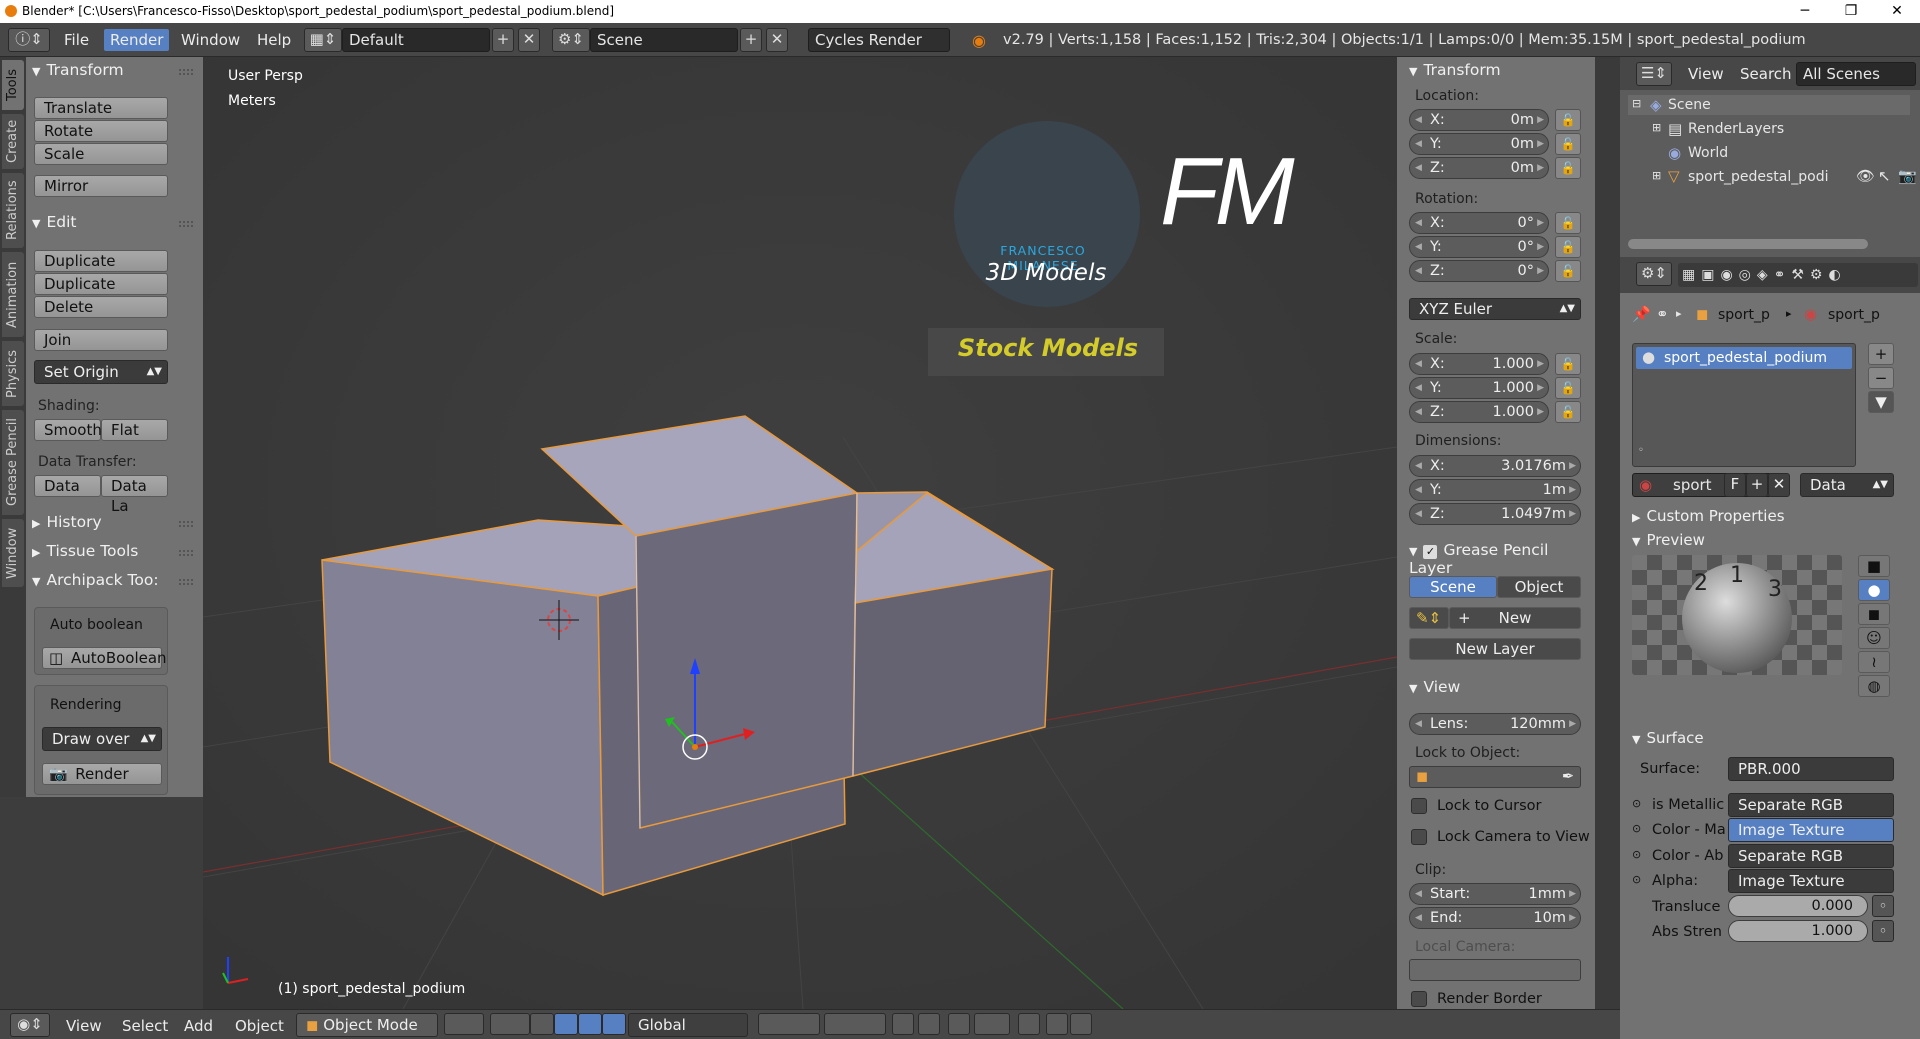  What do you see at coordinates (1811, 856) in the screenshot?
I see `color-ab-input-dropdown: Separate RGB` at bounding box center [1811, 856].